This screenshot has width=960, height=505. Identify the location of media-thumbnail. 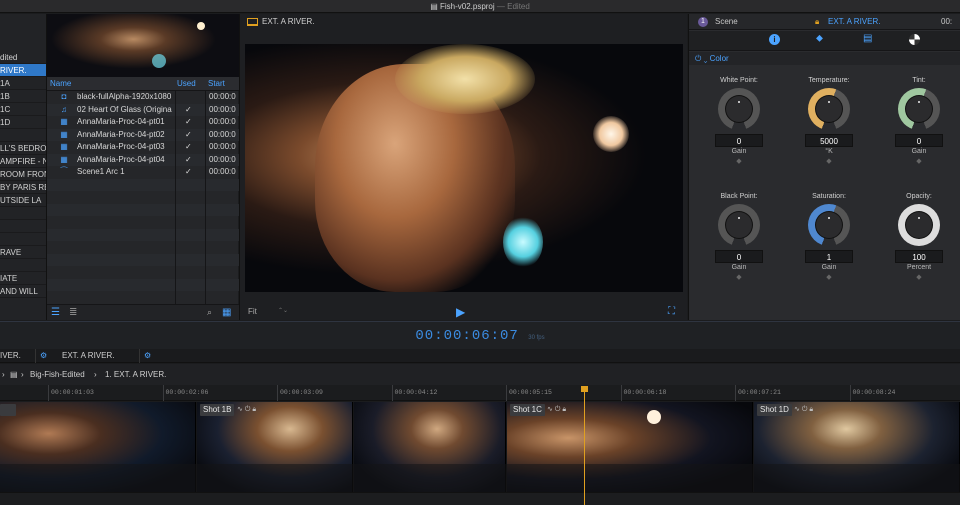
(143, 45).